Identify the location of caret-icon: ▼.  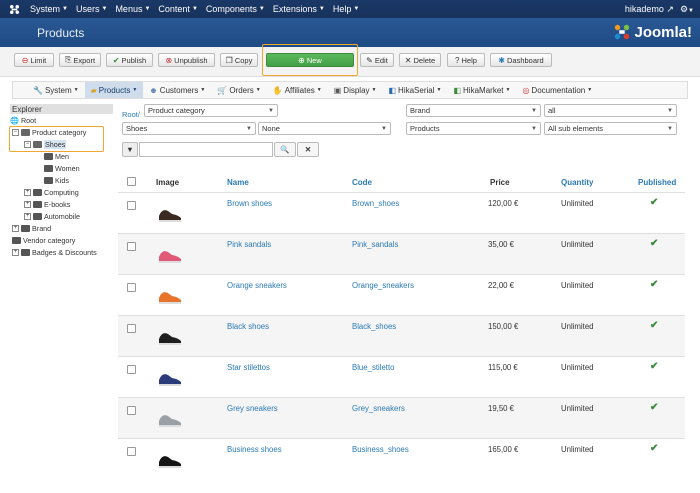
(321, 9).